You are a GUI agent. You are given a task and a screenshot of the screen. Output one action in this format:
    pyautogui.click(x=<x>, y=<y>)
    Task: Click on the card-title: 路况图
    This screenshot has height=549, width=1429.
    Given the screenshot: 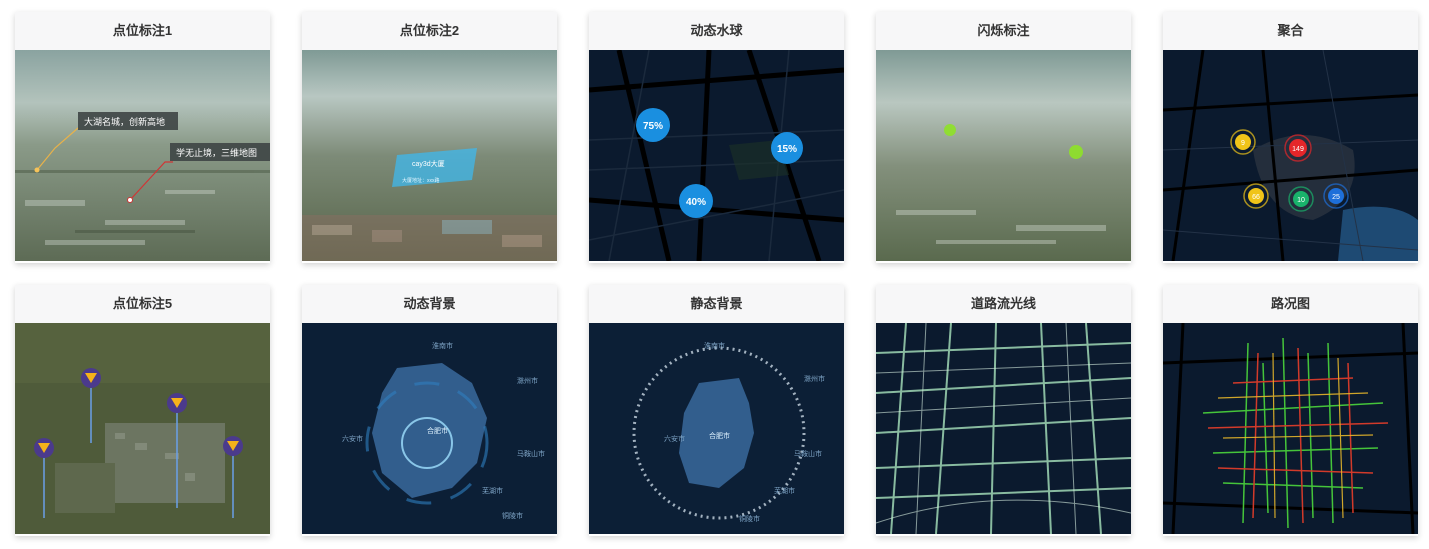 What is the action you would take?
    pyautogui.click(x=1290, y=304)
    